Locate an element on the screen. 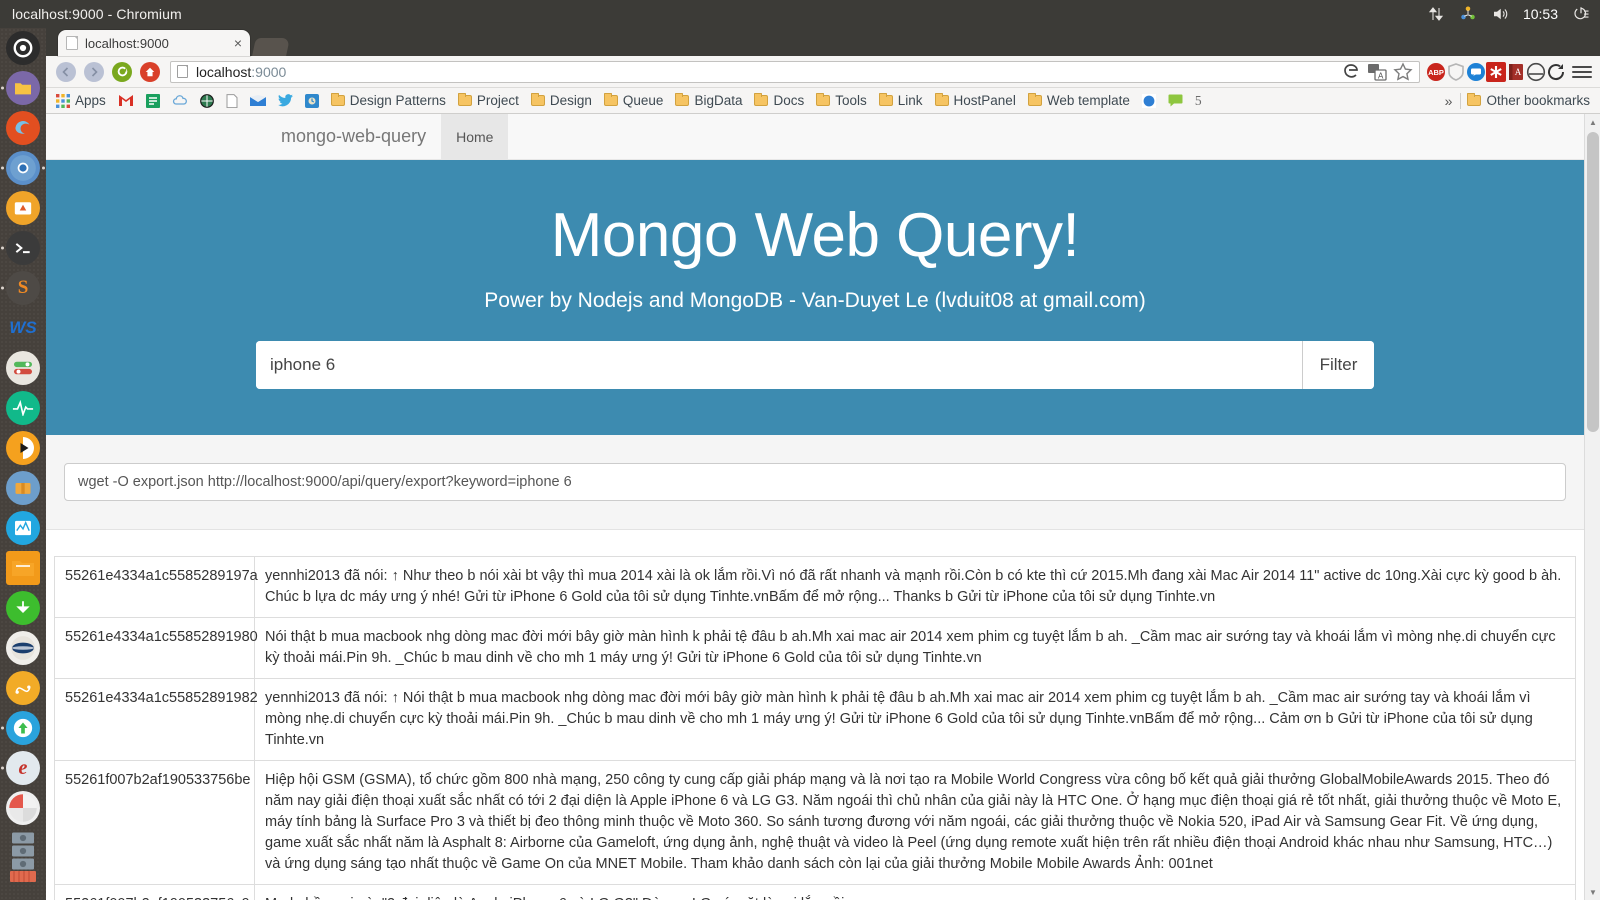 The height and width of the screenshot is (900, 1600). bookmark-star-icon is located at coordinates (1403, 71).